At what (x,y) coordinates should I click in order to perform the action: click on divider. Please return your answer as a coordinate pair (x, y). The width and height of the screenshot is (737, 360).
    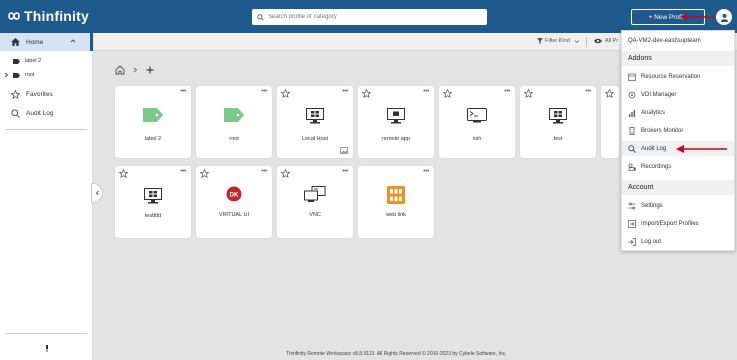
    Looking at the image, I should click on (46, 129).